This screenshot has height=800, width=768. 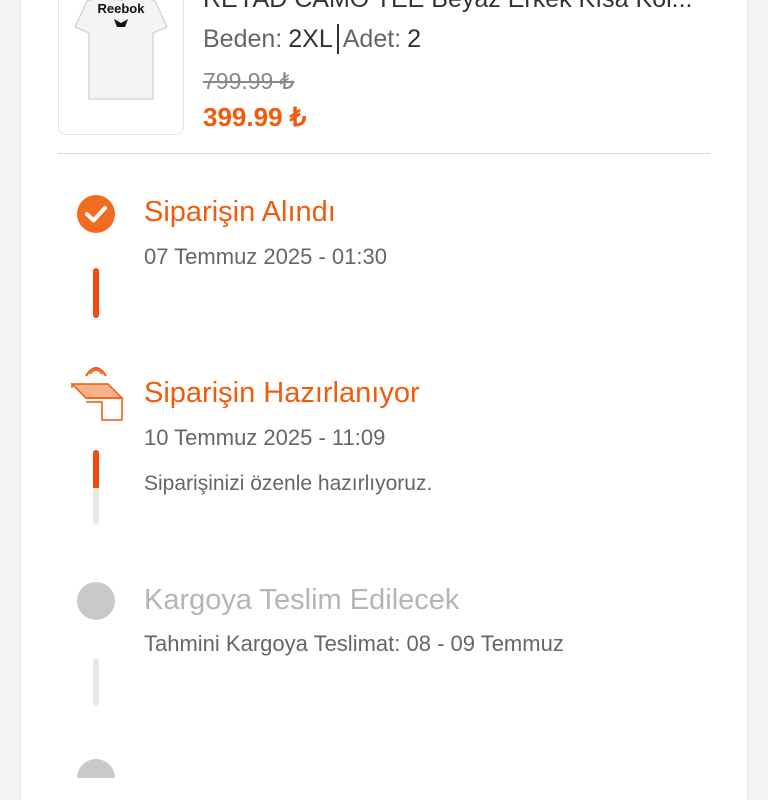 What do you see at coordinates (282, 393) in the screenshot?
I see `step-title-preparing: Siparişin Hazırlanıyor` at bounding box center [282, 393].